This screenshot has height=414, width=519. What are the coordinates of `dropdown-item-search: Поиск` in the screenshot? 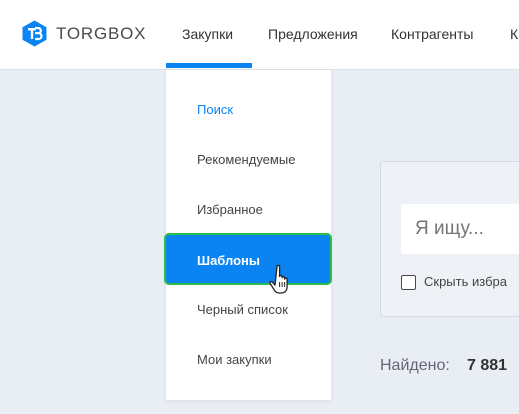 It's located at (248, 110).